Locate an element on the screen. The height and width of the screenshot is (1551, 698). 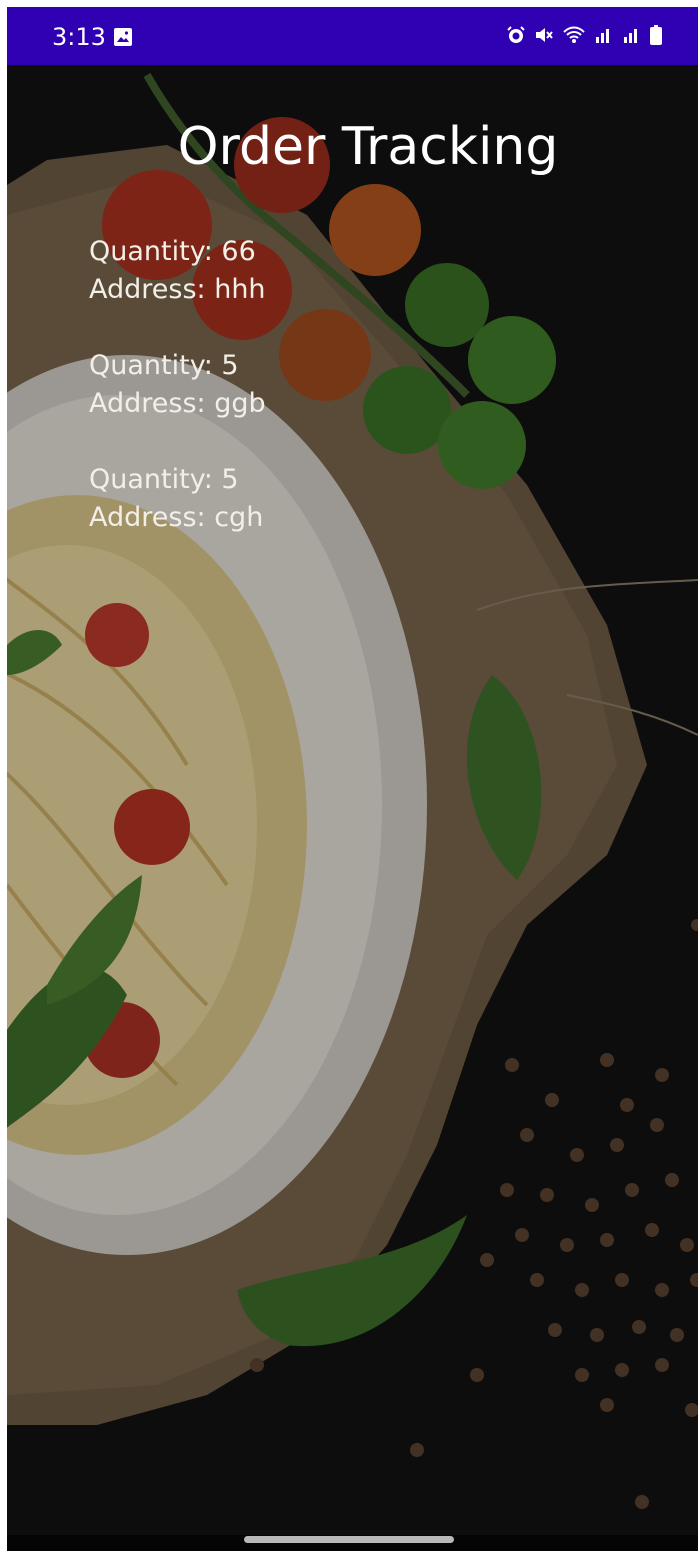
order-item: Quantity: 66 Address: hhh is located at coordinates (339, 271).